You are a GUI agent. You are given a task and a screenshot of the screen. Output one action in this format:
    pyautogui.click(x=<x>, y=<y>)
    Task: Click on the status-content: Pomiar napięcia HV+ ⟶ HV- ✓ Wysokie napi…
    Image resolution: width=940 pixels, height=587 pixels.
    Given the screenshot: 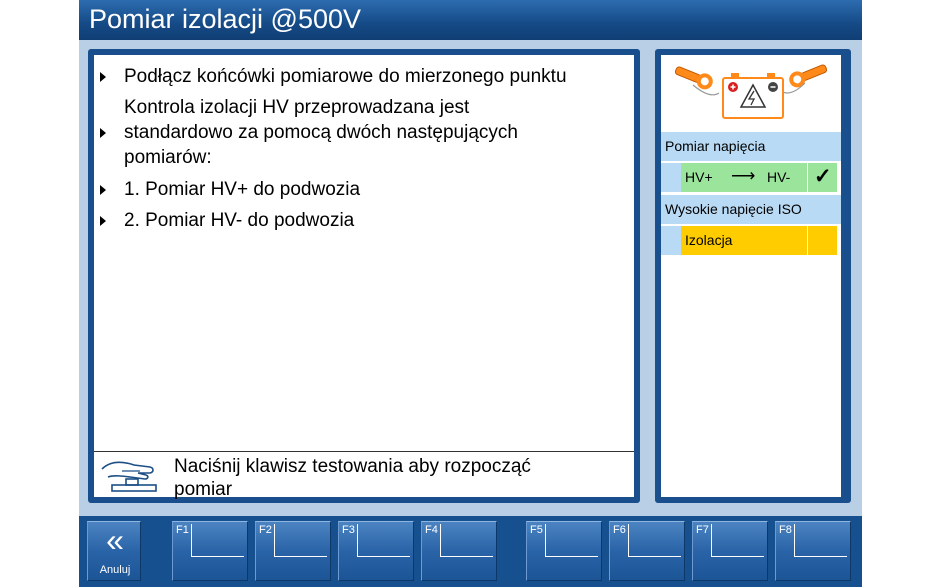 What is the action you would take?
    pyautogui.click(x=751, y=276)
    